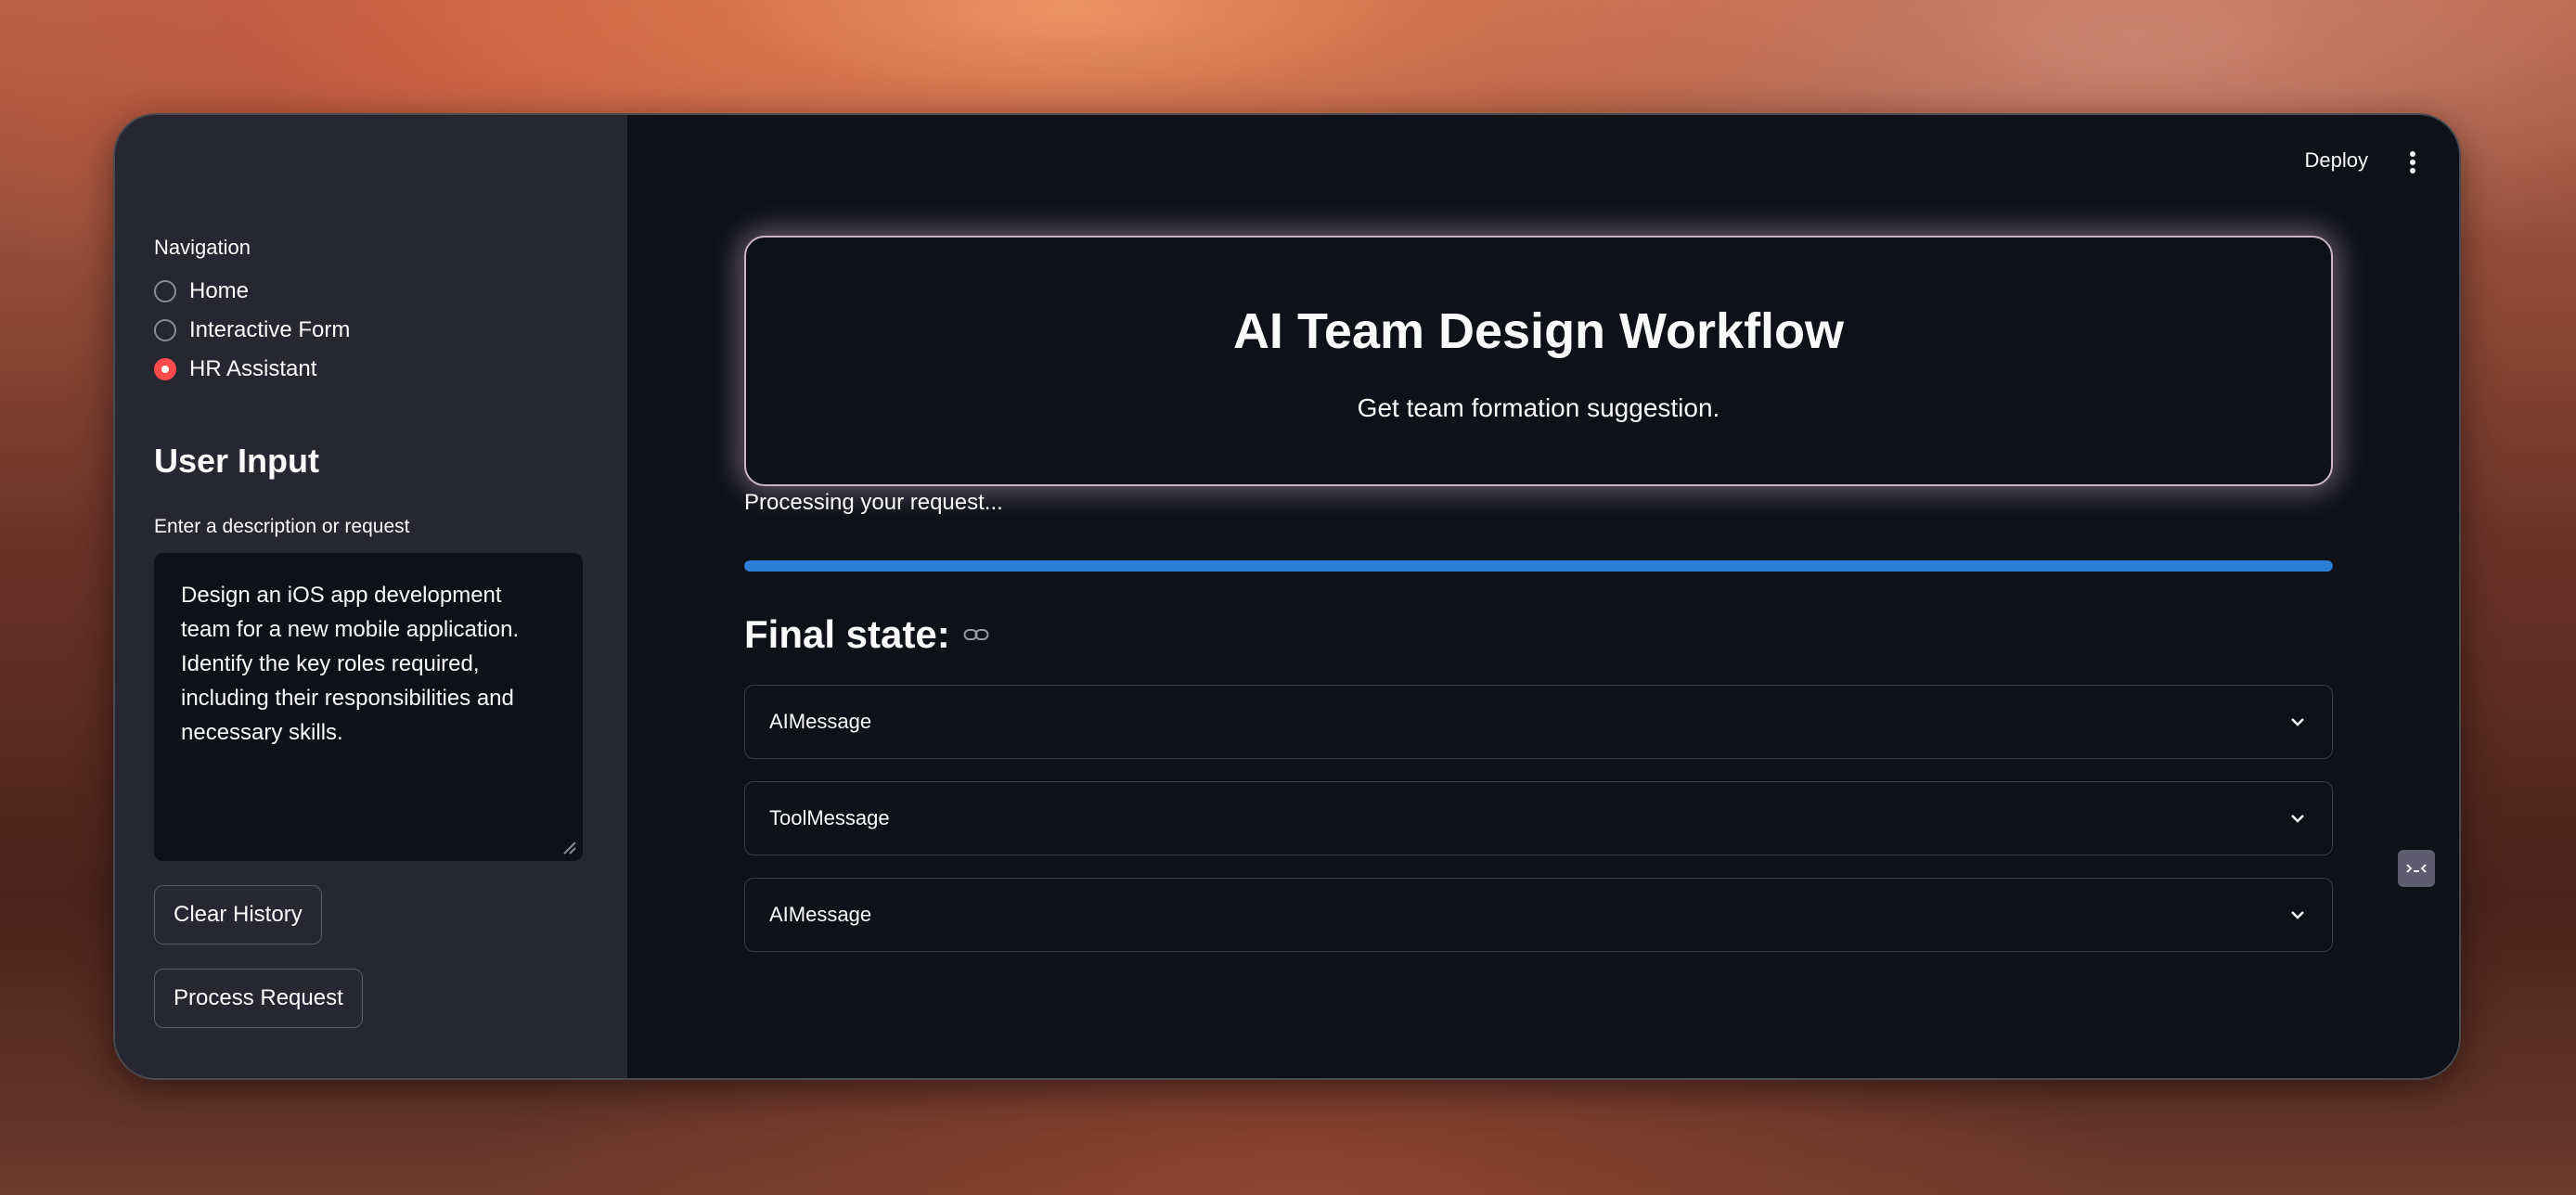 This screenshot has height=1195, width=2576. What do you see at coordinates (568, 847) in the screenshot?
I see `resize-grip-icon` at bounding box center [568, 847].